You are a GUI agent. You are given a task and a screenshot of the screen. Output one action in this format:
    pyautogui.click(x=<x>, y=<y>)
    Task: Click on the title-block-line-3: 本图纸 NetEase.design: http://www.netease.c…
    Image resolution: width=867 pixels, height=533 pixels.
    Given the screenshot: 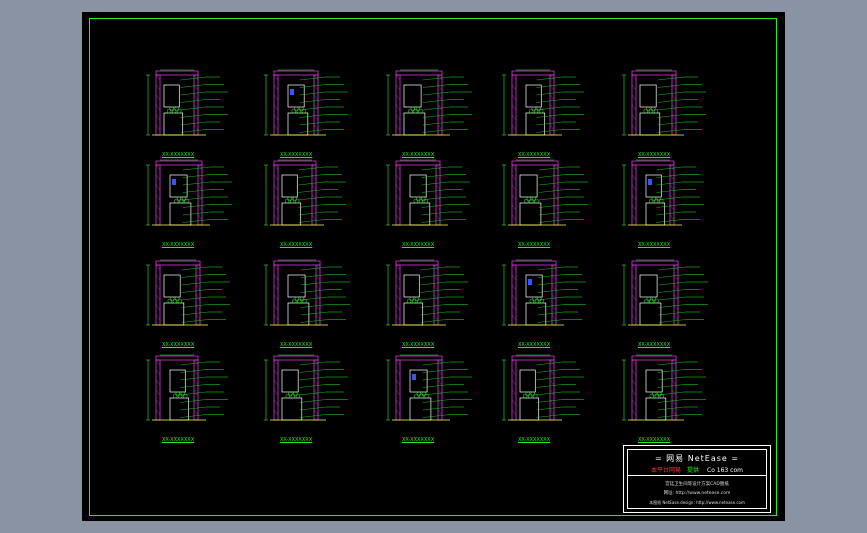 What is the action you would take?
    pyautogui.click(x=697, y=502)
    